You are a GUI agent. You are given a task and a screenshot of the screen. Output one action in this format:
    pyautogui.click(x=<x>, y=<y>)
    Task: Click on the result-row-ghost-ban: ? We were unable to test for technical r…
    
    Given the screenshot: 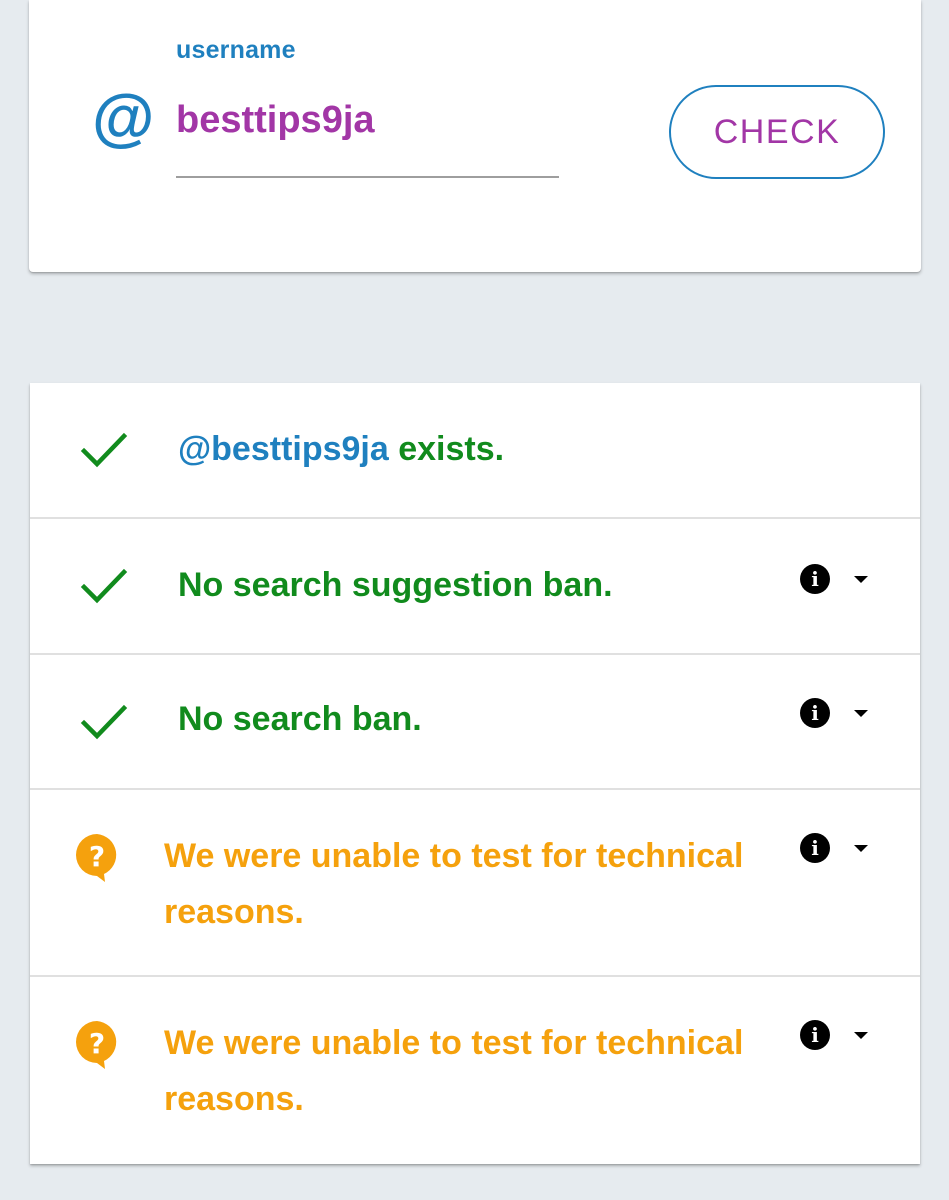 What is the action you would take?
    pyautogui.click(x=475, y=883)
    